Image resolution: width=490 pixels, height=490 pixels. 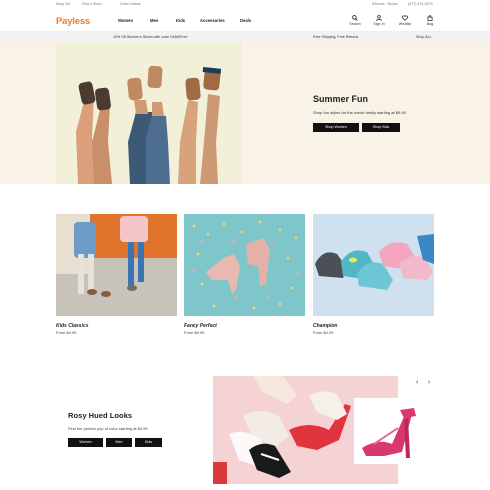 I want to click on nav-men: Men, so click(x=154, y=20).